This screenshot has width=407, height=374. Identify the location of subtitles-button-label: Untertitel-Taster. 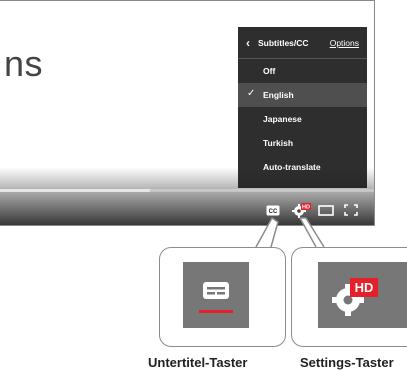
(198, 362).